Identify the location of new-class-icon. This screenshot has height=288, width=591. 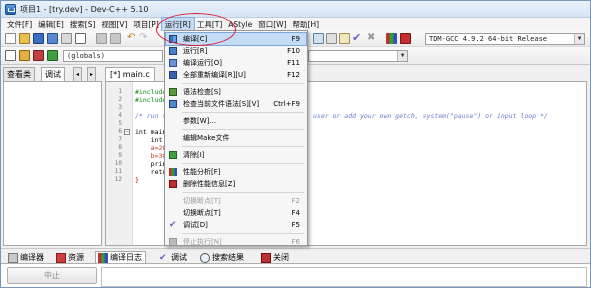
(10, 55).